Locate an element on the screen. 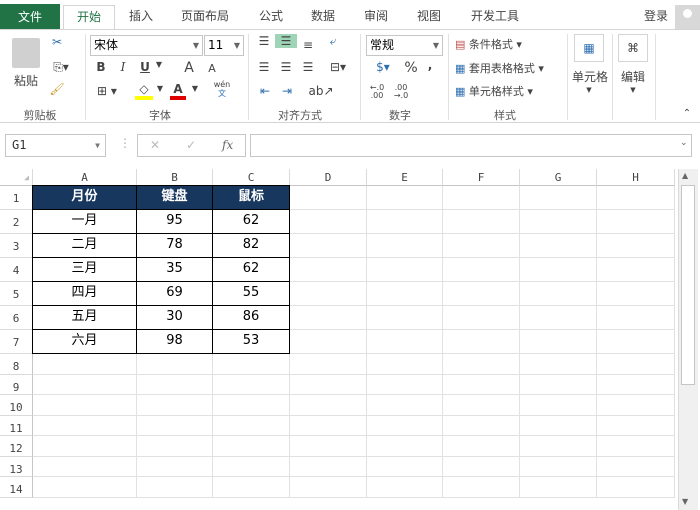  font-color-dropdown-icon: ▼ is located at coordinates (195, 88).